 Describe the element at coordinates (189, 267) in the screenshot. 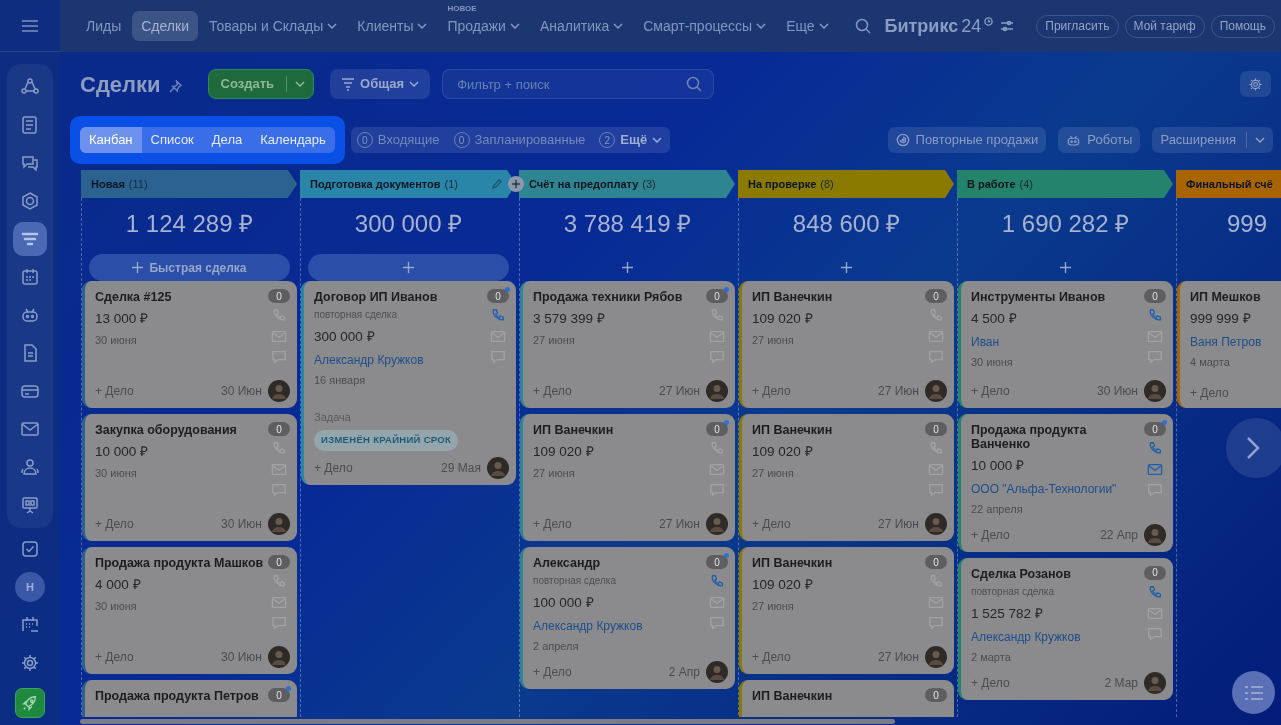

I see `quick-add-button: Быстрая сделка` at that location.